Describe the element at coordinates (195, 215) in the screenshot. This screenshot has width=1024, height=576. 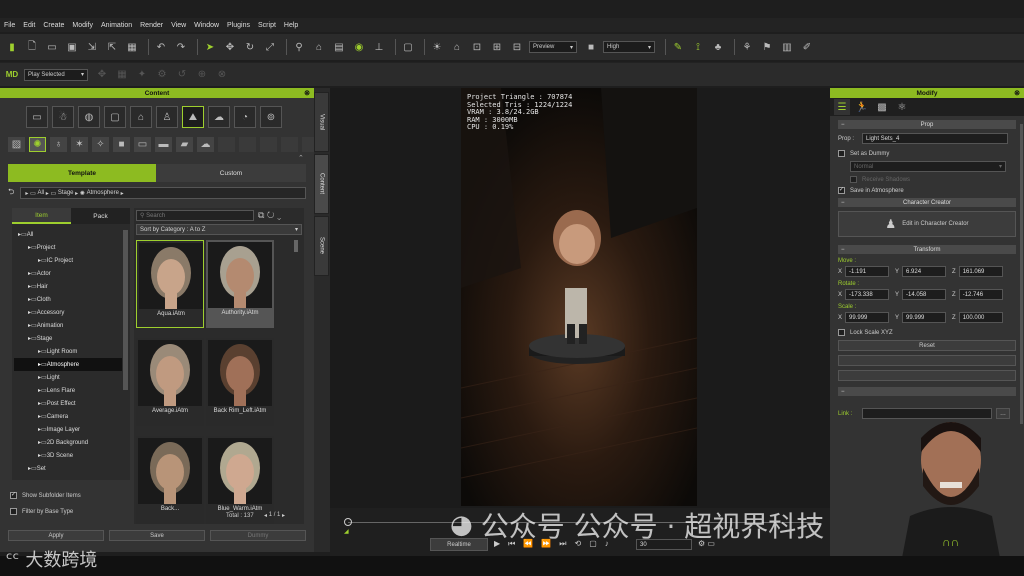
I see `search-input: ⚲ Search` at that location.